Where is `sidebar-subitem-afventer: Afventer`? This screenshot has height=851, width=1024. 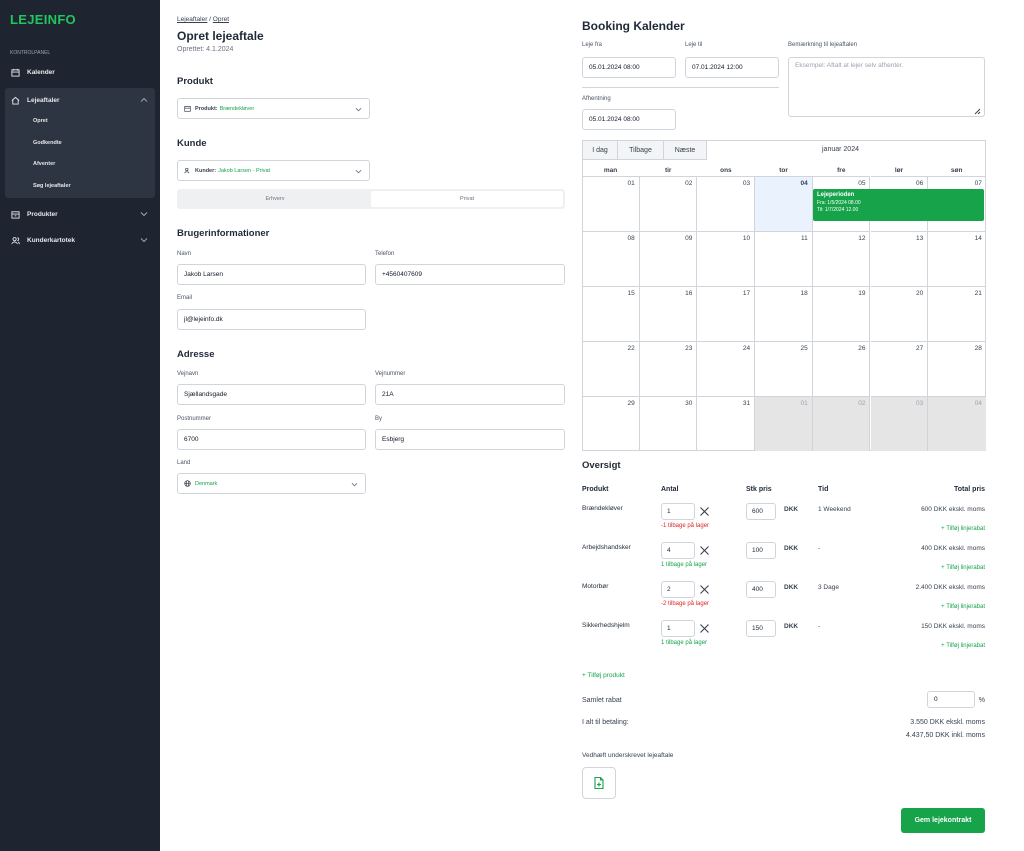 sidebar-subitem-afventer: Afventer is located at coordinates (44, 164).